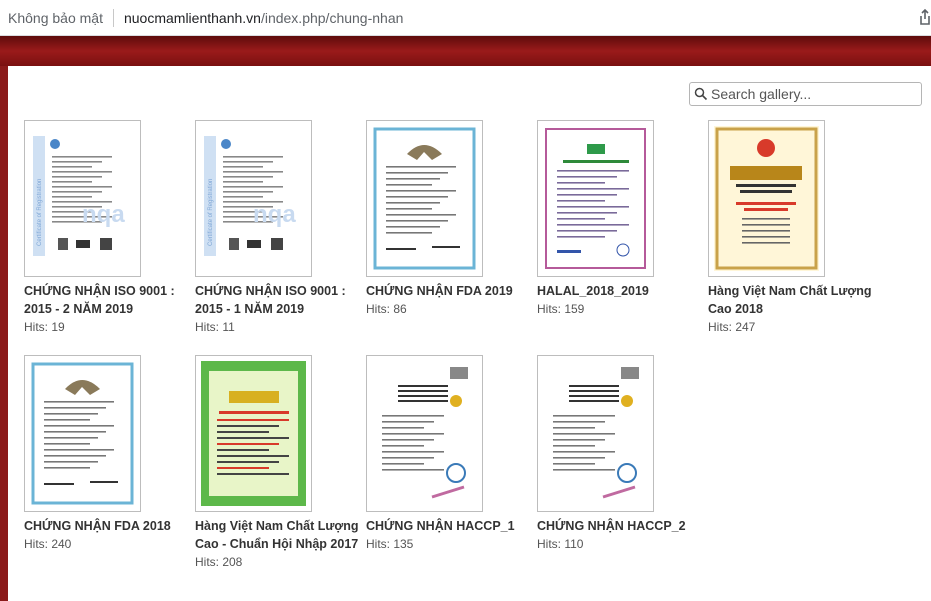 This screenshot has width=931, height=601. I want to click on gallery-item-title: Hàng Việt Nam Chất Lượng Cao 2018, so click(790, 300).